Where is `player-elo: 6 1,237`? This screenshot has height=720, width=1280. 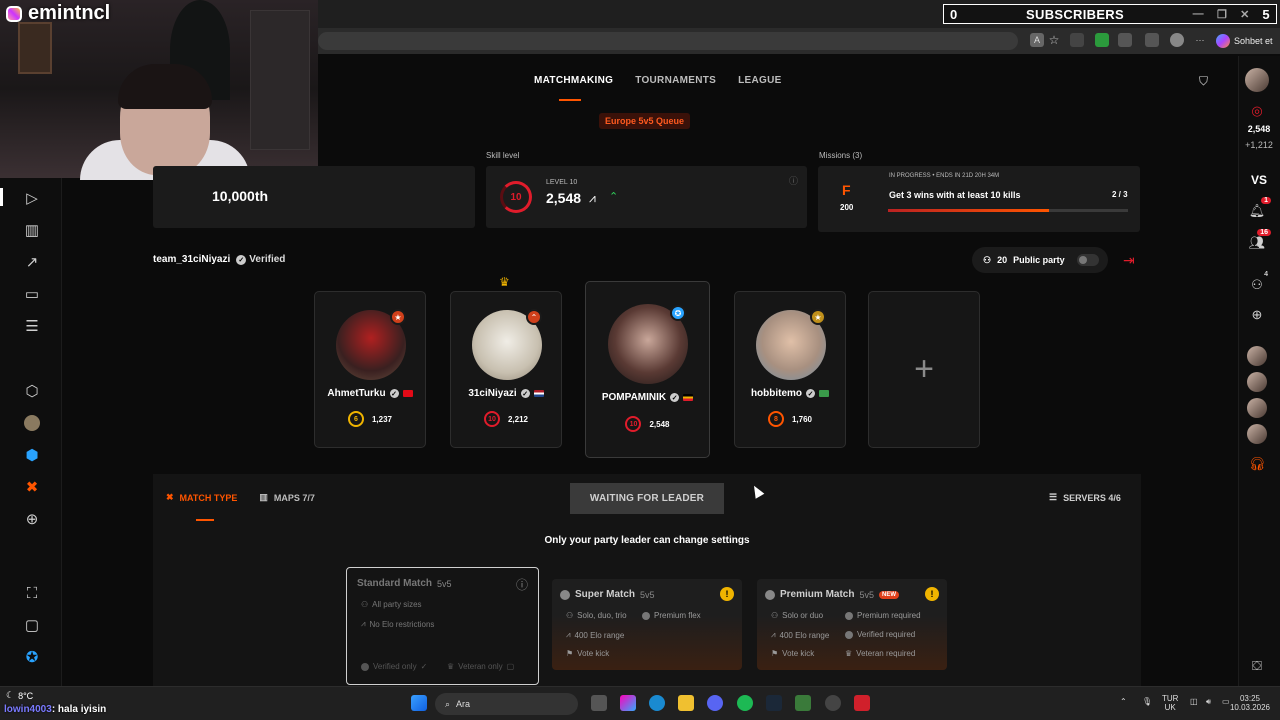
player-elo: 6 1,237 is located at coordinates (370, 419).